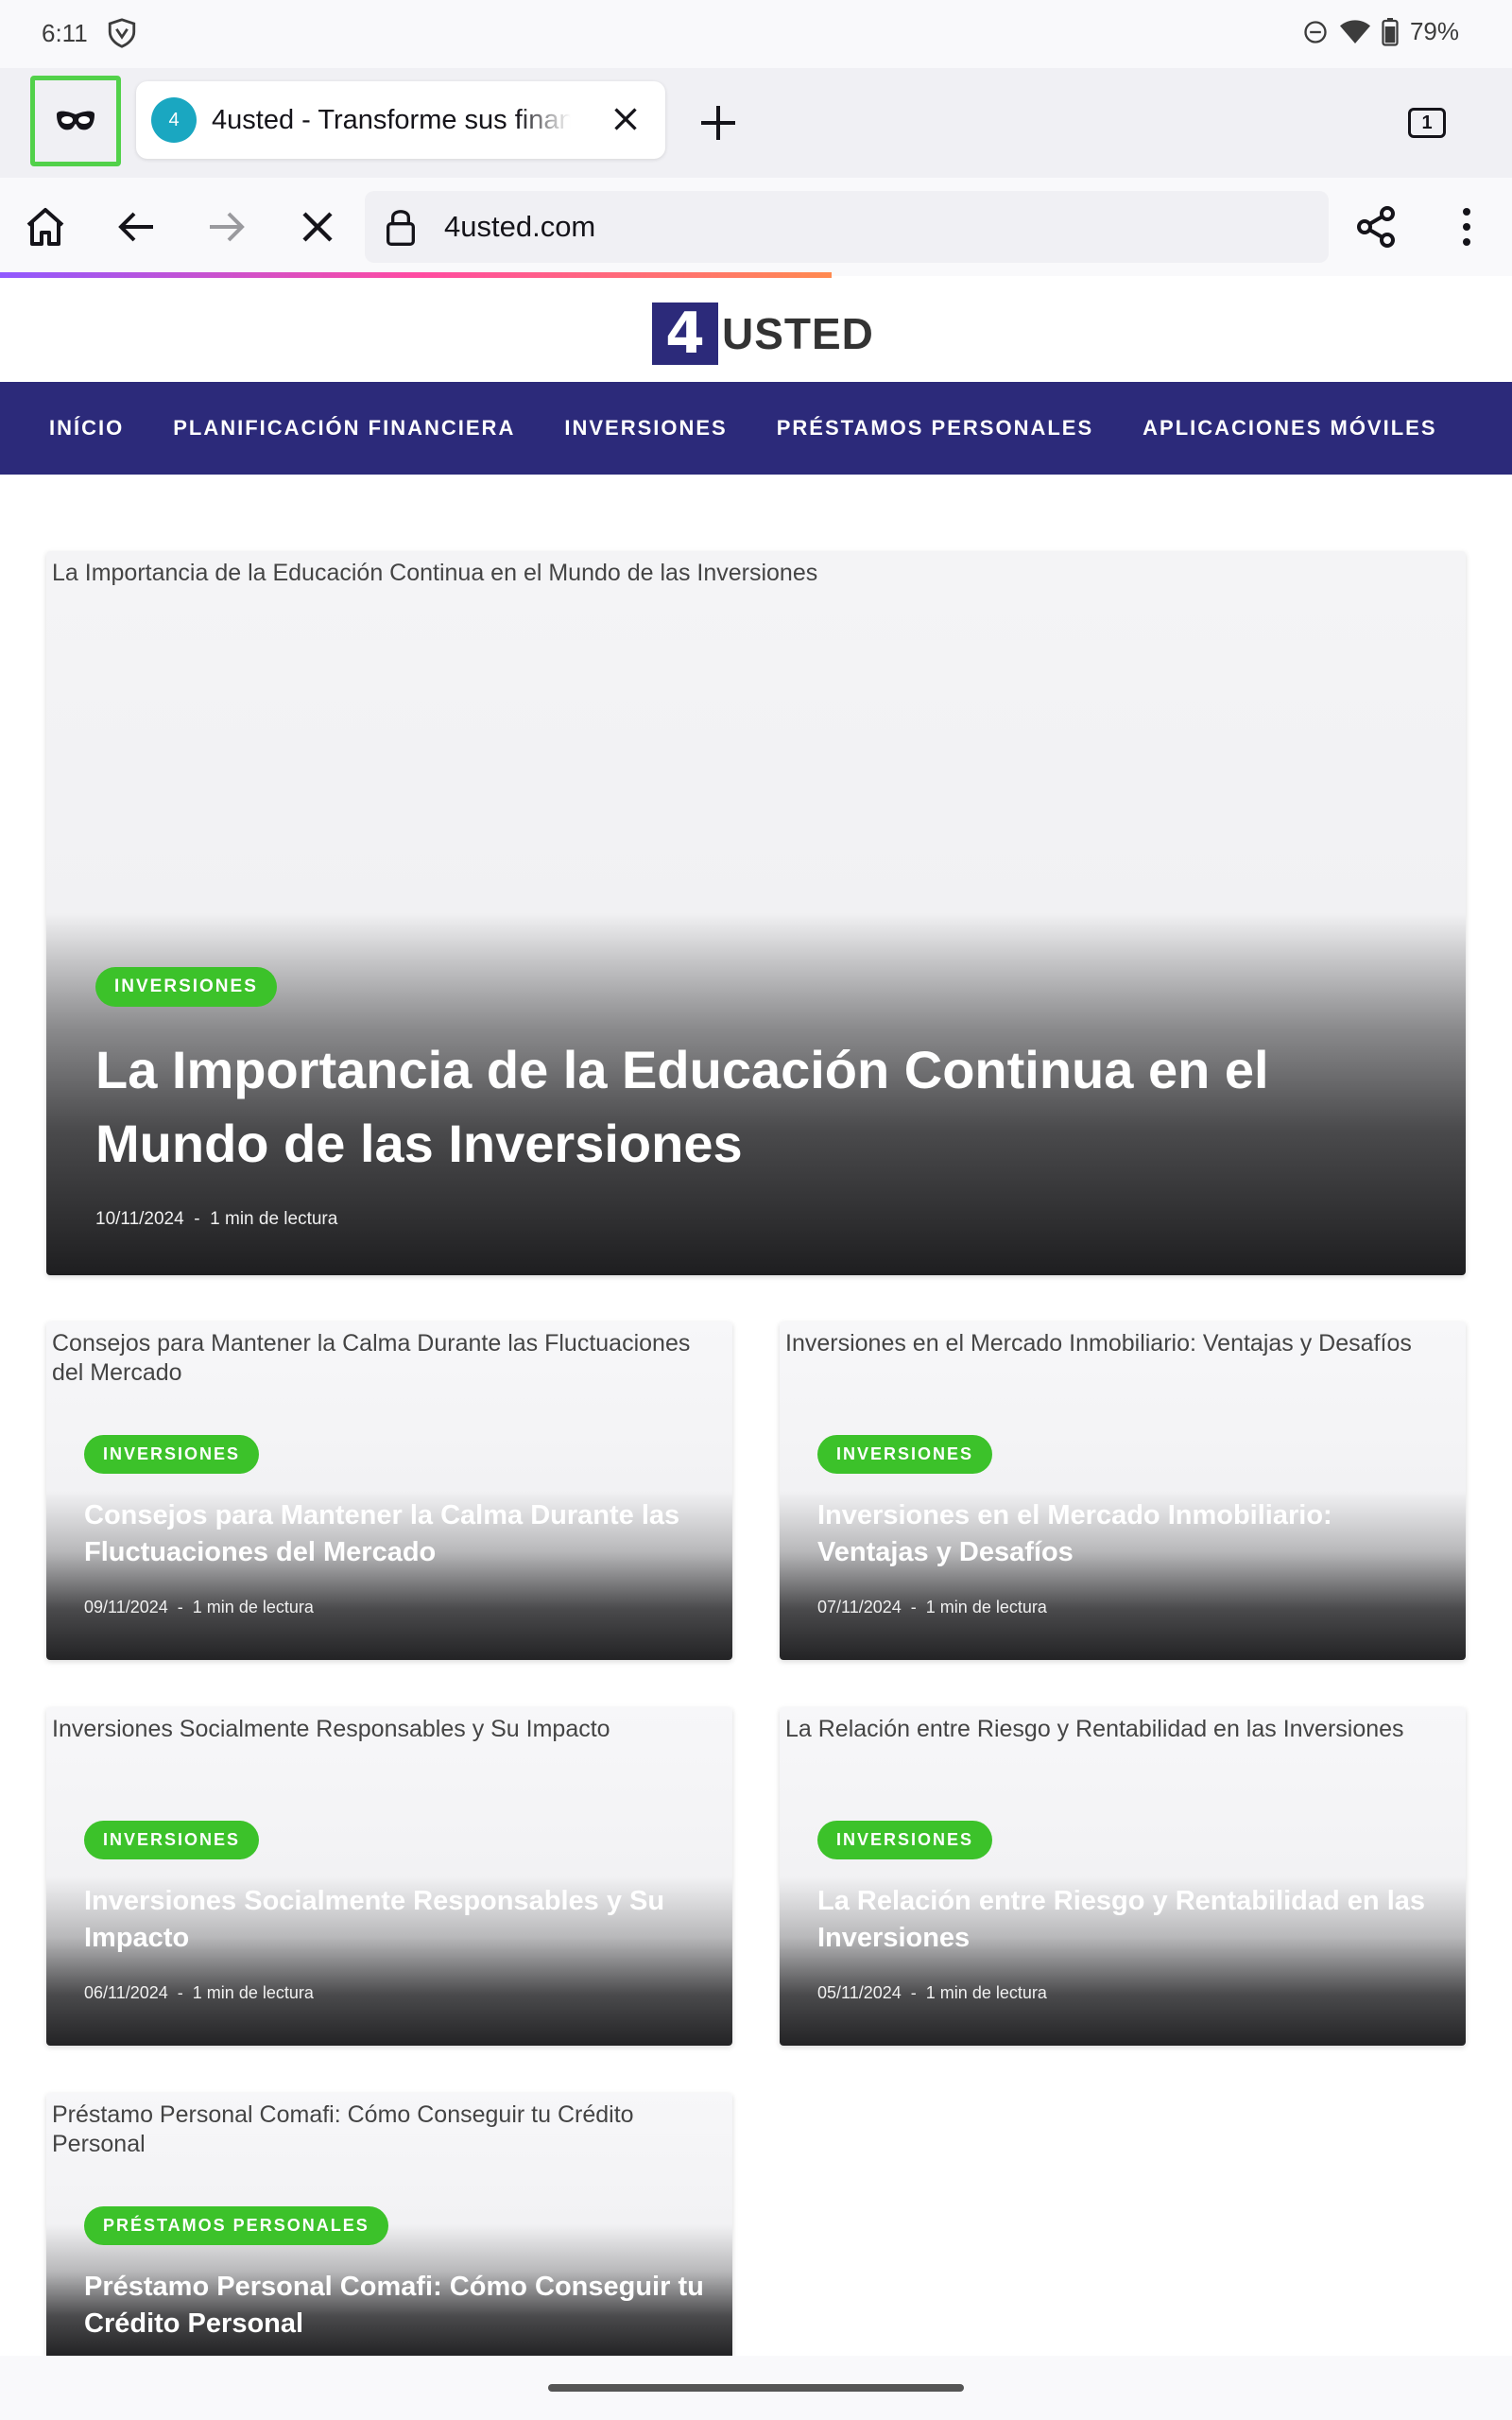 The width and height of the screenshot is (1512, 2420). What do you see at coordinates (756, 34) in the screenshot?
I see `status-bar: 6:11 79%` at bounding box center [756, 34].